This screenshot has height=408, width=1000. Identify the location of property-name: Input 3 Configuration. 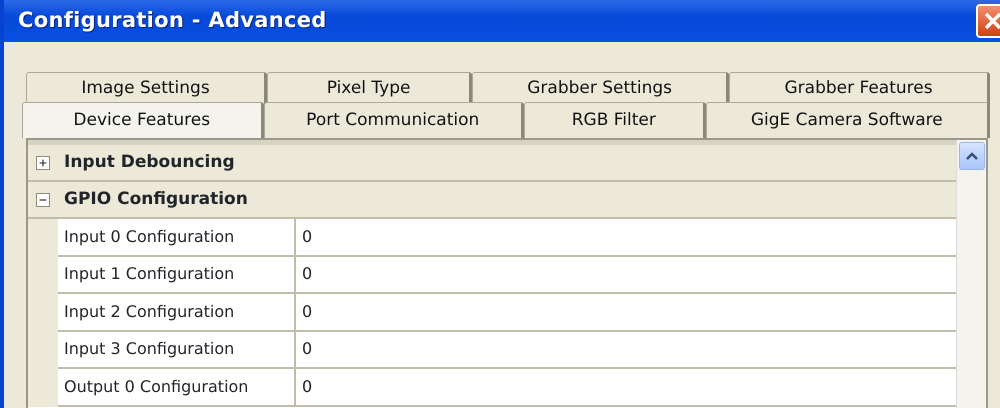
(177, 350).